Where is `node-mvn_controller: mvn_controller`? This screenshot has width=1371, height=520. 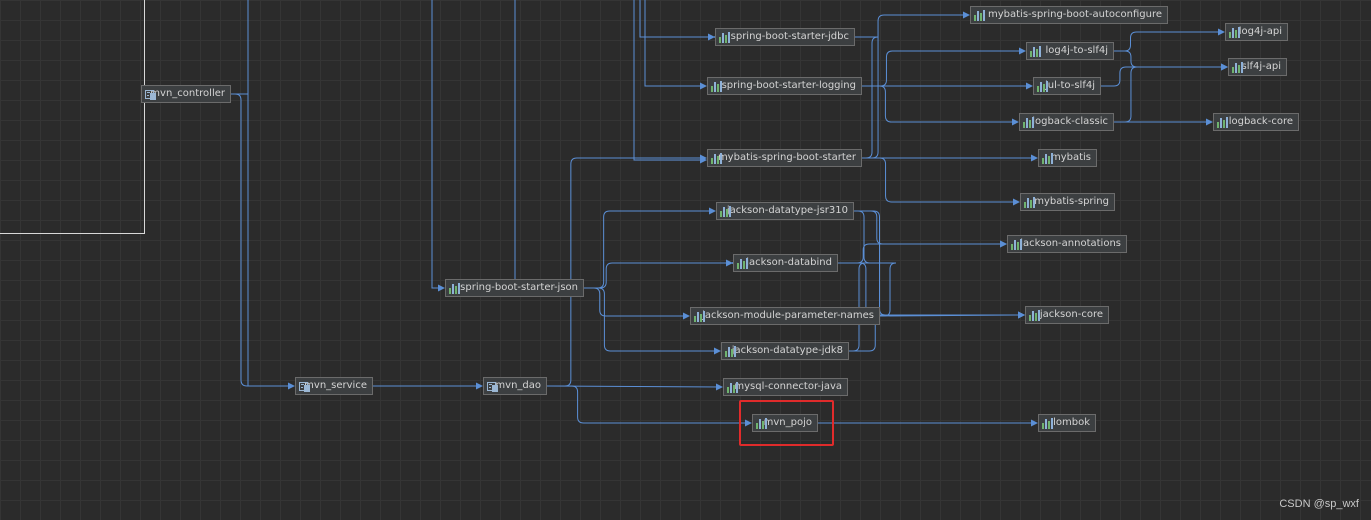 node-mvn_controller: mvn_controller is located at coordinates (186, 94).